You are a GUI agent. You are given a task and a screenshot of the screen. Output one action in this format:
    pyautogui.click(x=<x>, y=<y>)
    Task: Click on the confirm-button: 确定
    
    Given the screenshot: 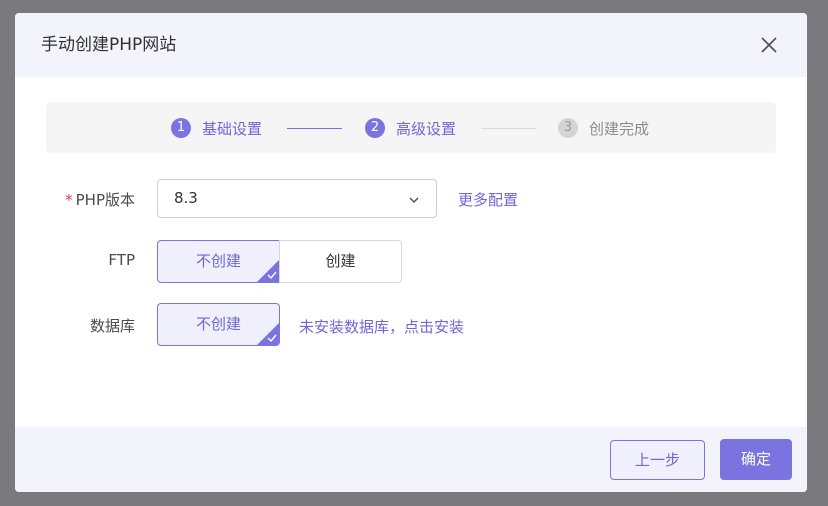 What is the action you would take?
    pyautogui.click(x=756, y=459)
    